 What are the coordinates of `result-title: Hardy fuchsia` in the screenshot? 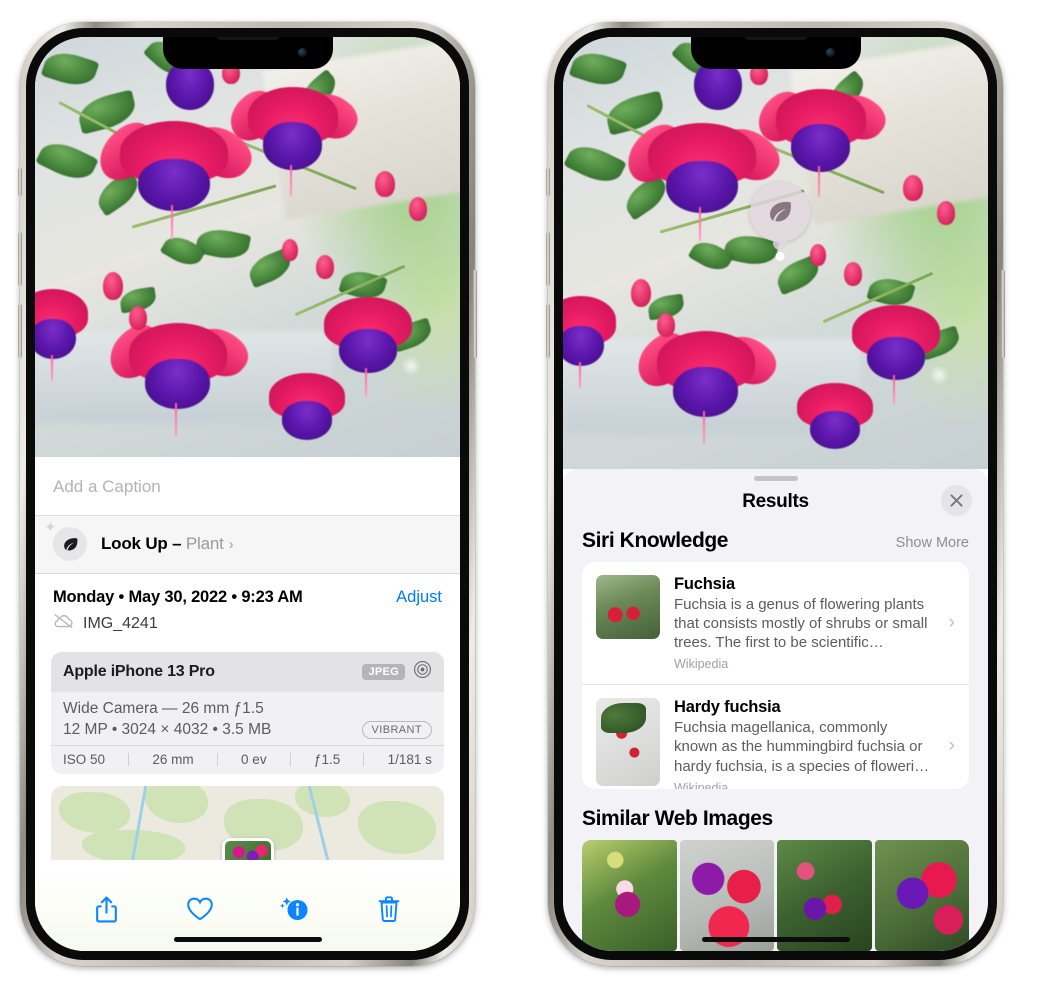 It's located at (727, 707).